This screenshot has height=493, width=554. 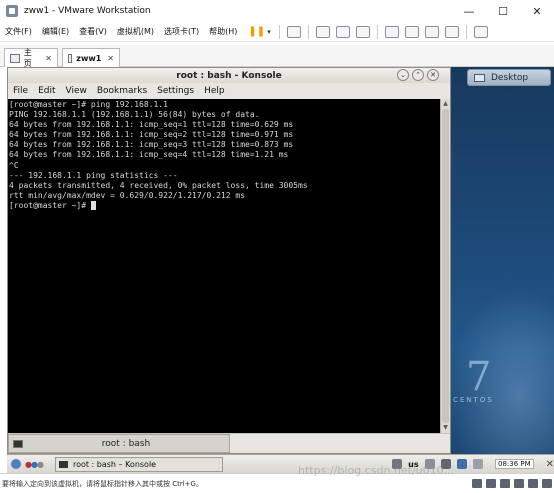 What do you see at coordinates (114, 464) in the screenshot?
I see `taskbar-item-label: root : bash – Konsole` at bounding box center [114, 464].